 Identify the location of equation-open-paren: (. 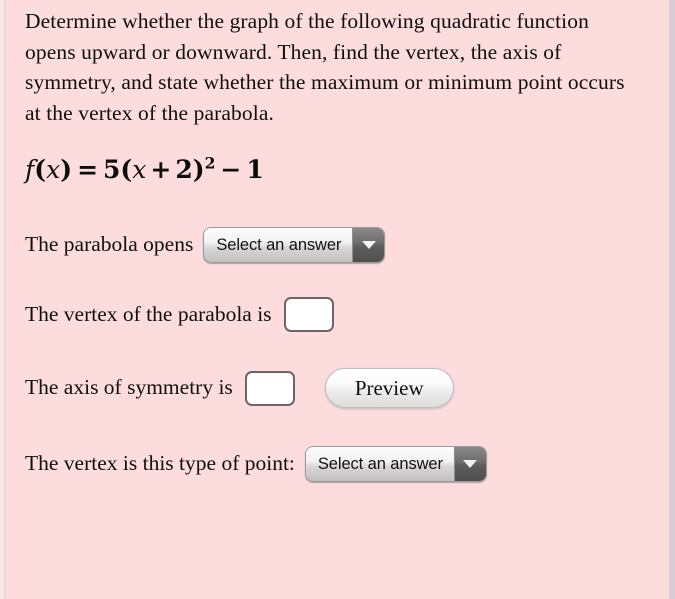
(126, 169).